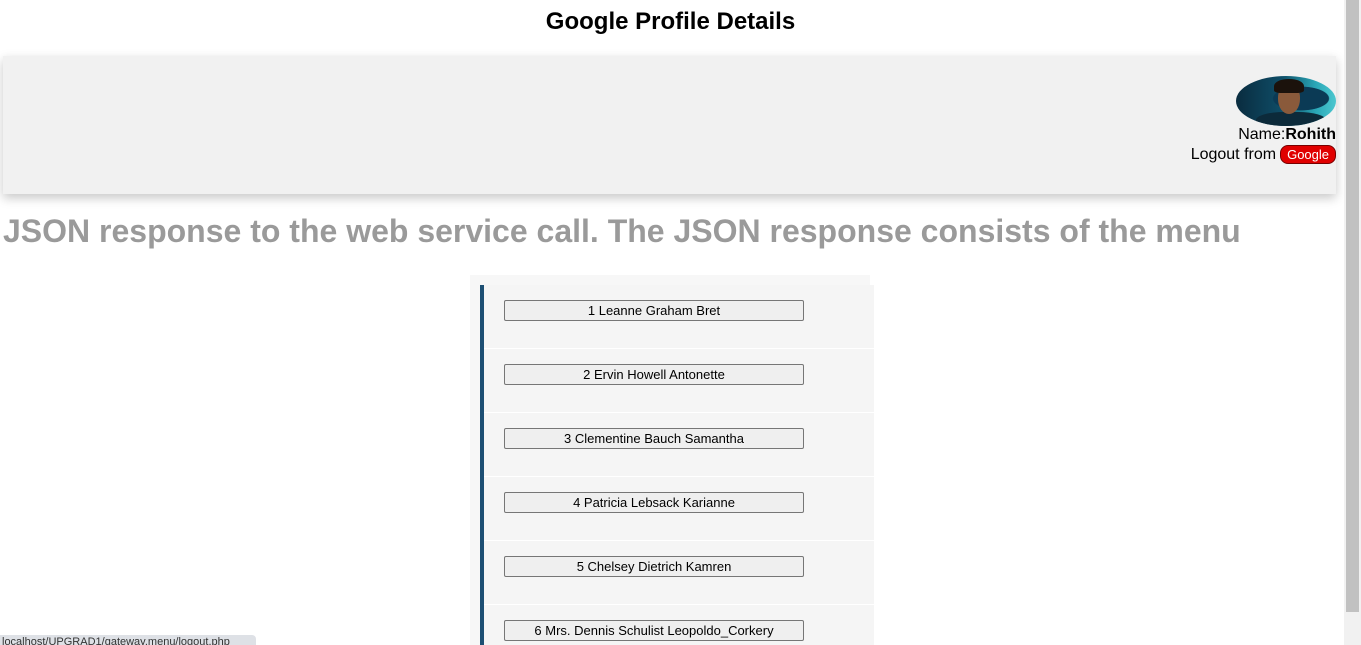 This screenshot has height=645, width=1361. Describe the element at coordinates (1289, 86) in the screenshot. I see `avatar-hair` at that location.